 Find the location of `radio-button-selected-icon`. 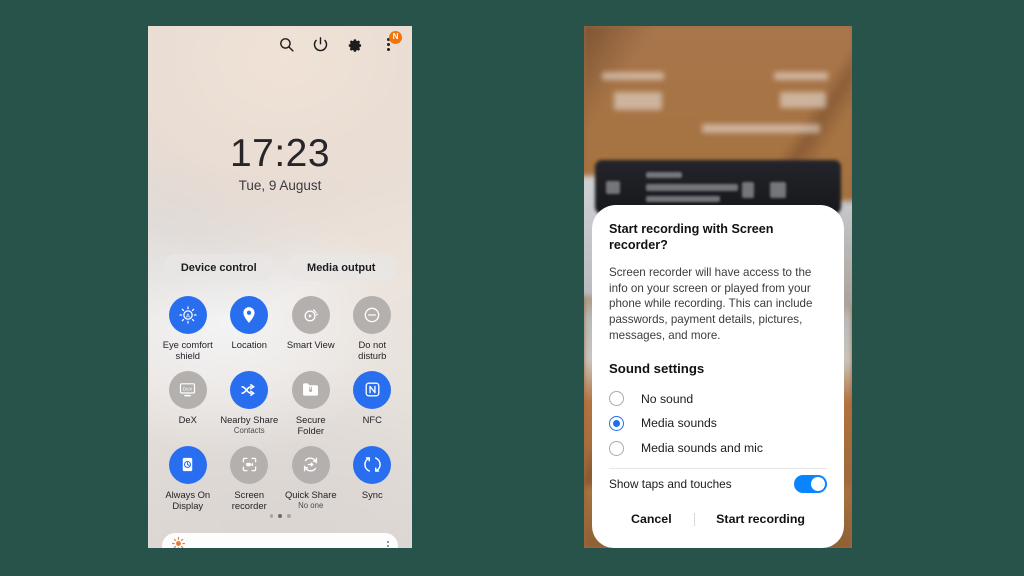

radio-button-selected-icon is located at coordinates (616, 423).